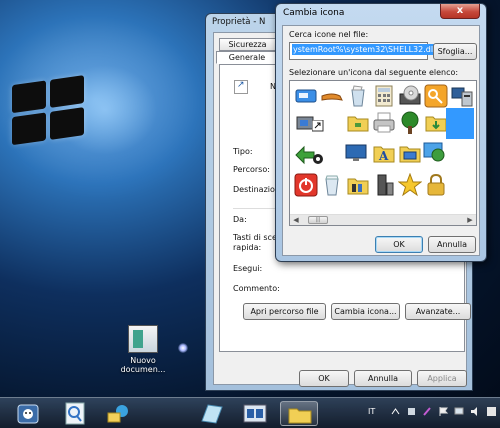 The height and width of the screenshot is (428, 500). Describe the element at coordinates (383, 219) in the screenshot. I see `icon-list-scrollbar: ◀ ||| ▶` at that location.